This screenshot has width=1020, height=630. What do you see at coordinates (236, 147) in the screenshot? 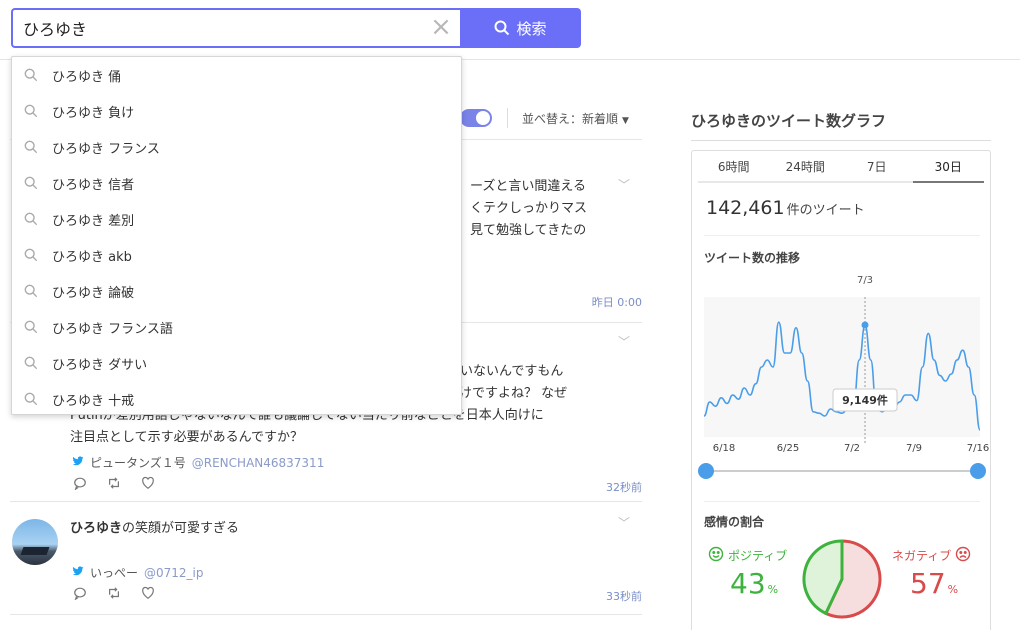
I see `suggestion-item: ひろゆき フランス` at bounding box center [236, 147].